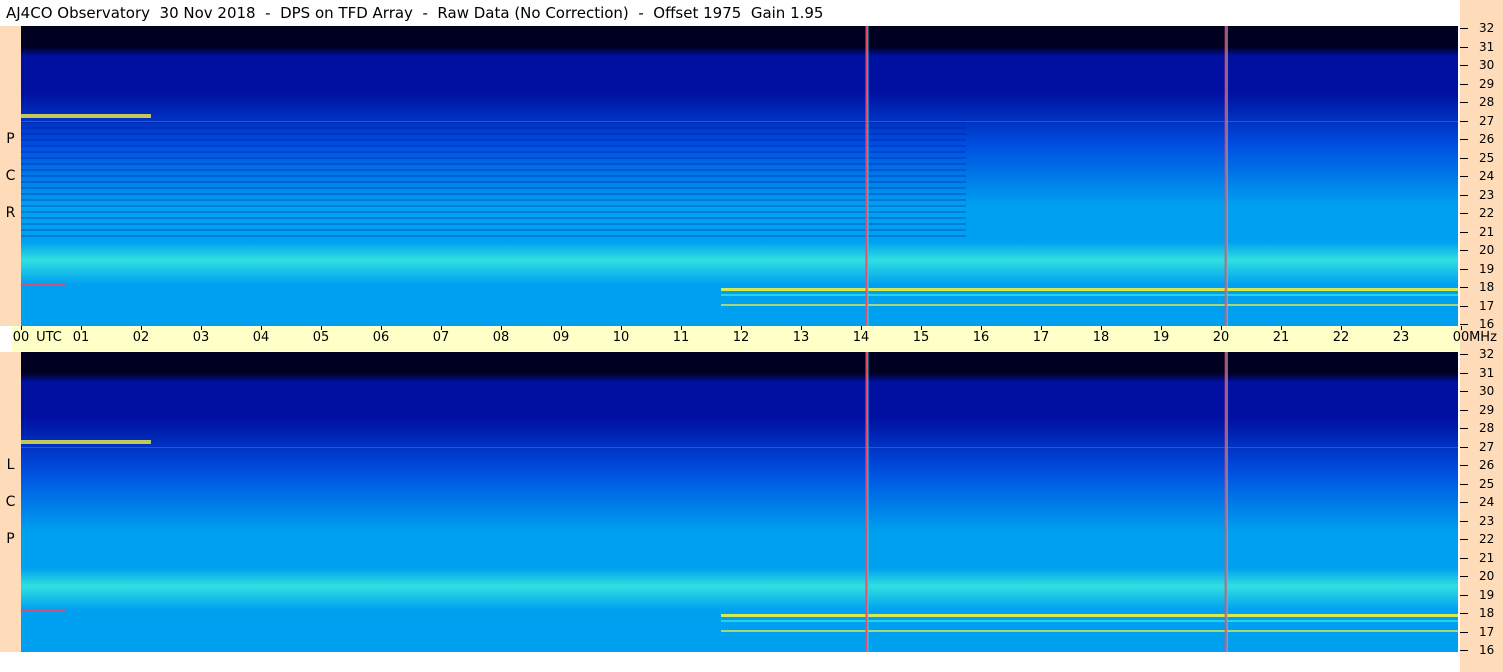 This screenshot has height=672, width=1503. What do you see at coordinates (10, 139) in the screenshot?
I see `rcp-letter-r: P` at bounding box center [10, 139].